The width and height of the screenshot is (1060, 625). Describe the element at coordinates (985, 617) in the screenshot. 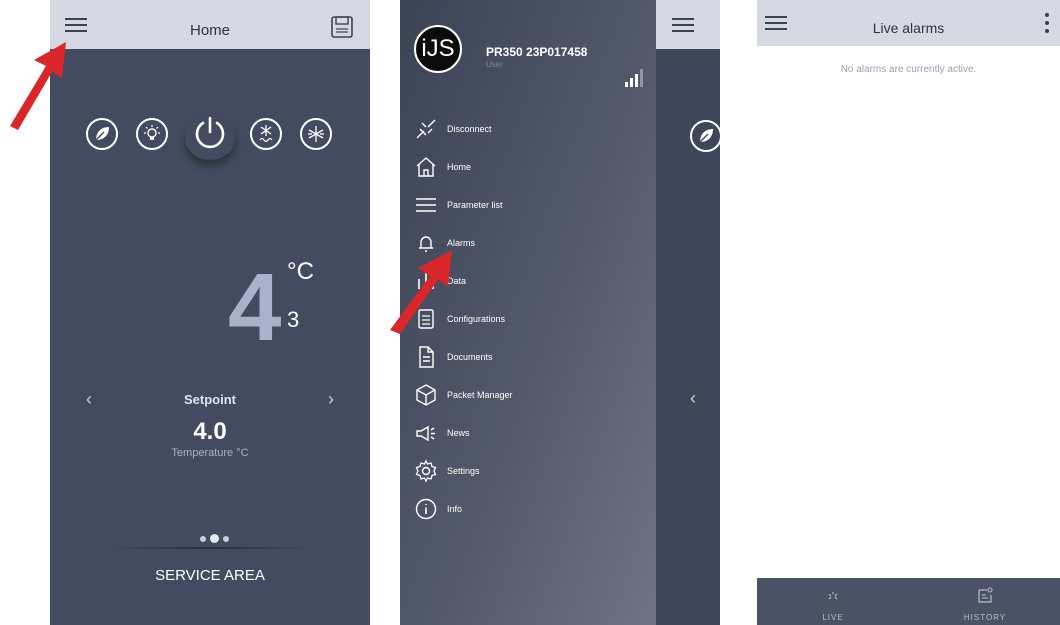

I see `tab-history-label: HISTORY` at that location.